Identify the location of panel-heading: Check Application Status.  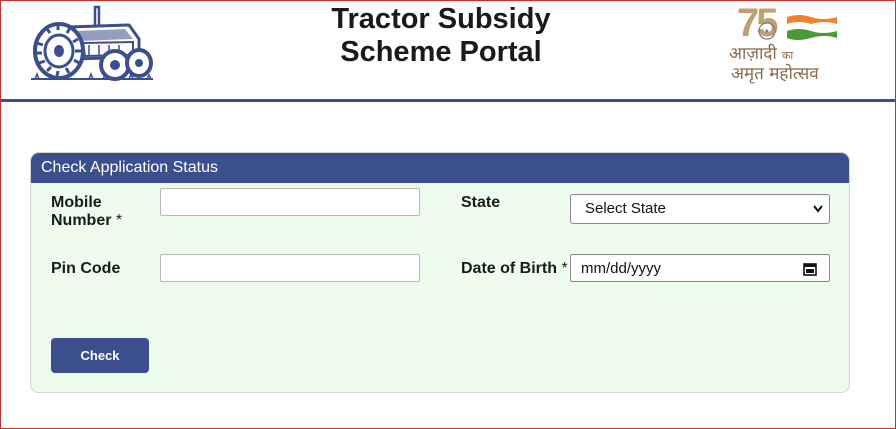
(440, 168).